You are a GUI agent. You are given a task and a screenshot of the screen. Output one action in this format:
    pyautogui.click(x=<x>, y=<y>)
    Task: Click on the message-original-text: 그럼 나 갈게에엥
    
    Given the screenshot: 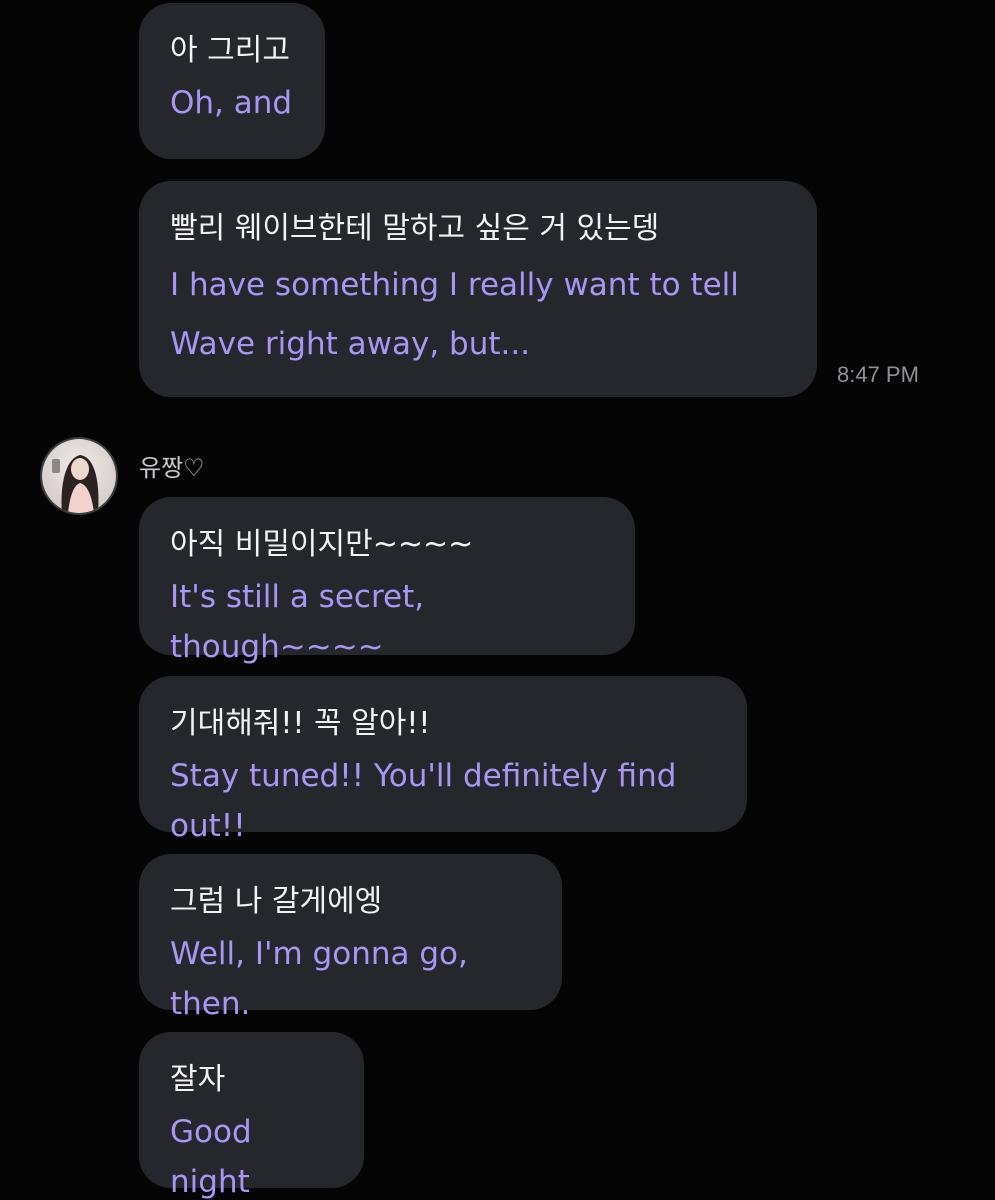 What is the action you would take?
    pyautogui.click(x=276, y=901)
    